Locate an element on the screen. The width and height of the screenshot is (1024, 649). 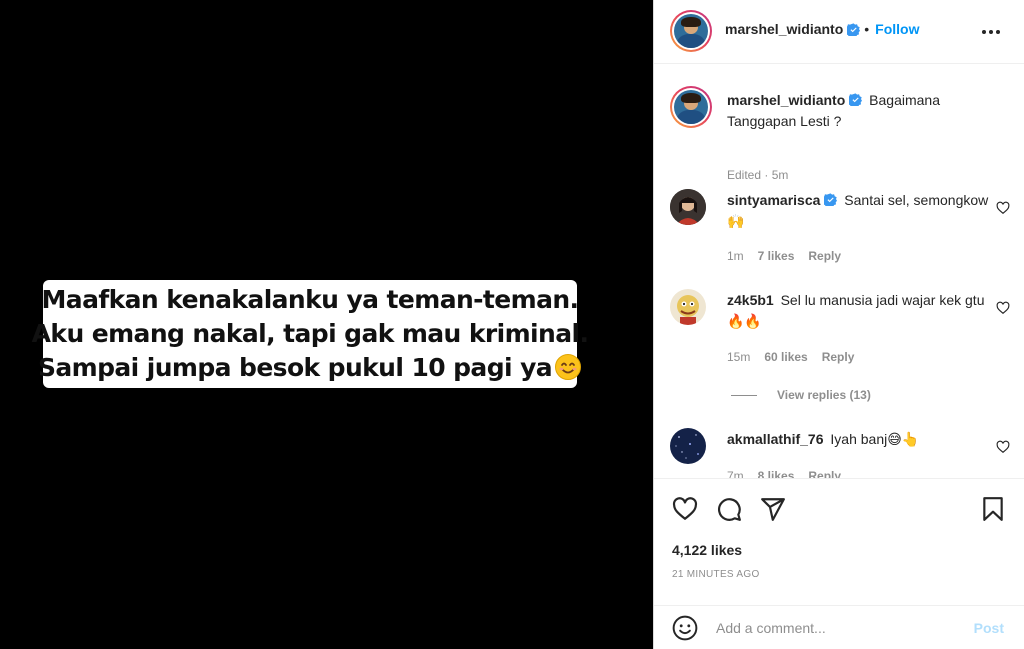
comment-username: sintyamarisca is located at coordinates (773, 200).